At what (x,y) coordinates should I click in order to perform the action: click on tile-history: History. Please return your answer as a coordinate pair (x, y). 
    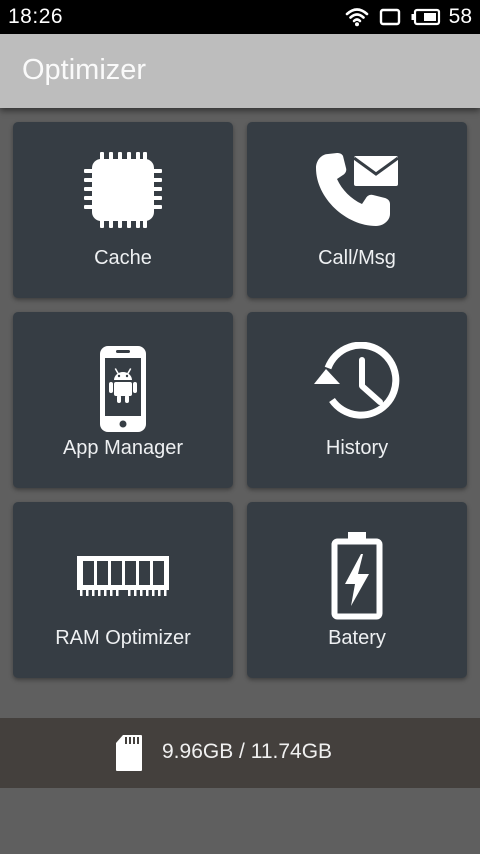
    Looking at the image, I should click on (357, 400).